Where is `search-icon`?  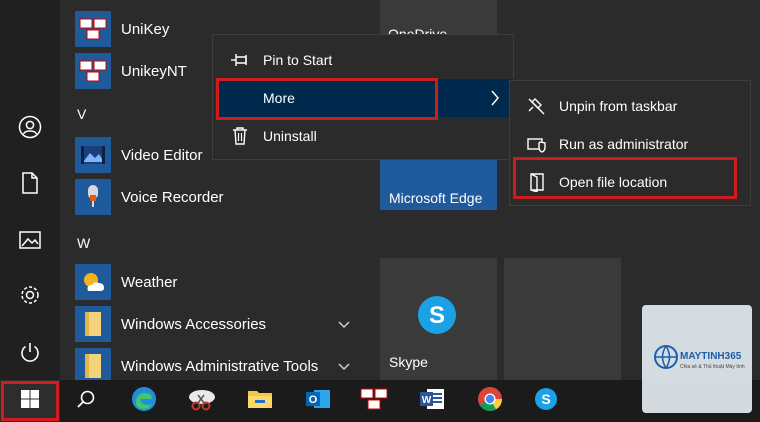 search-icon is located at coordinates (86, 401).